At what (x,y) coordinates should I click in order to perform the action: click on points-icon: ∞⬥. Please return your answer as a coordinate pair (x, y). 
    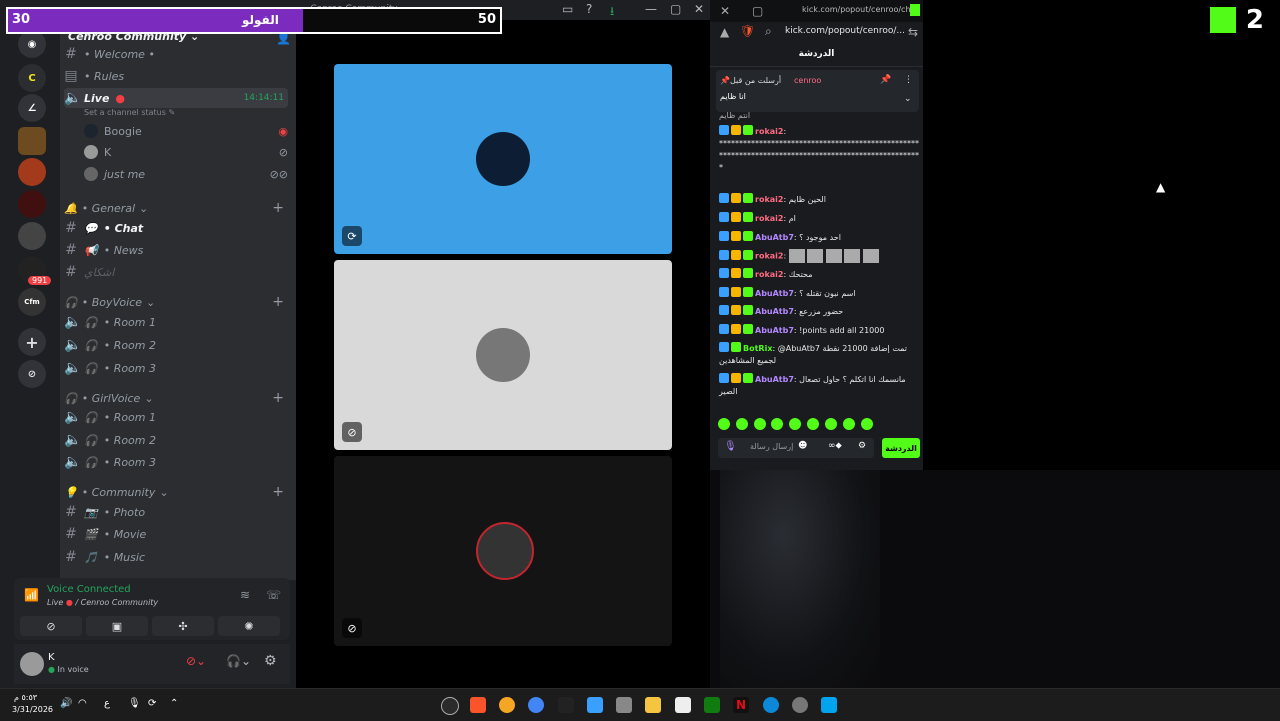
    Looking at the image, I should click on (835, 446).